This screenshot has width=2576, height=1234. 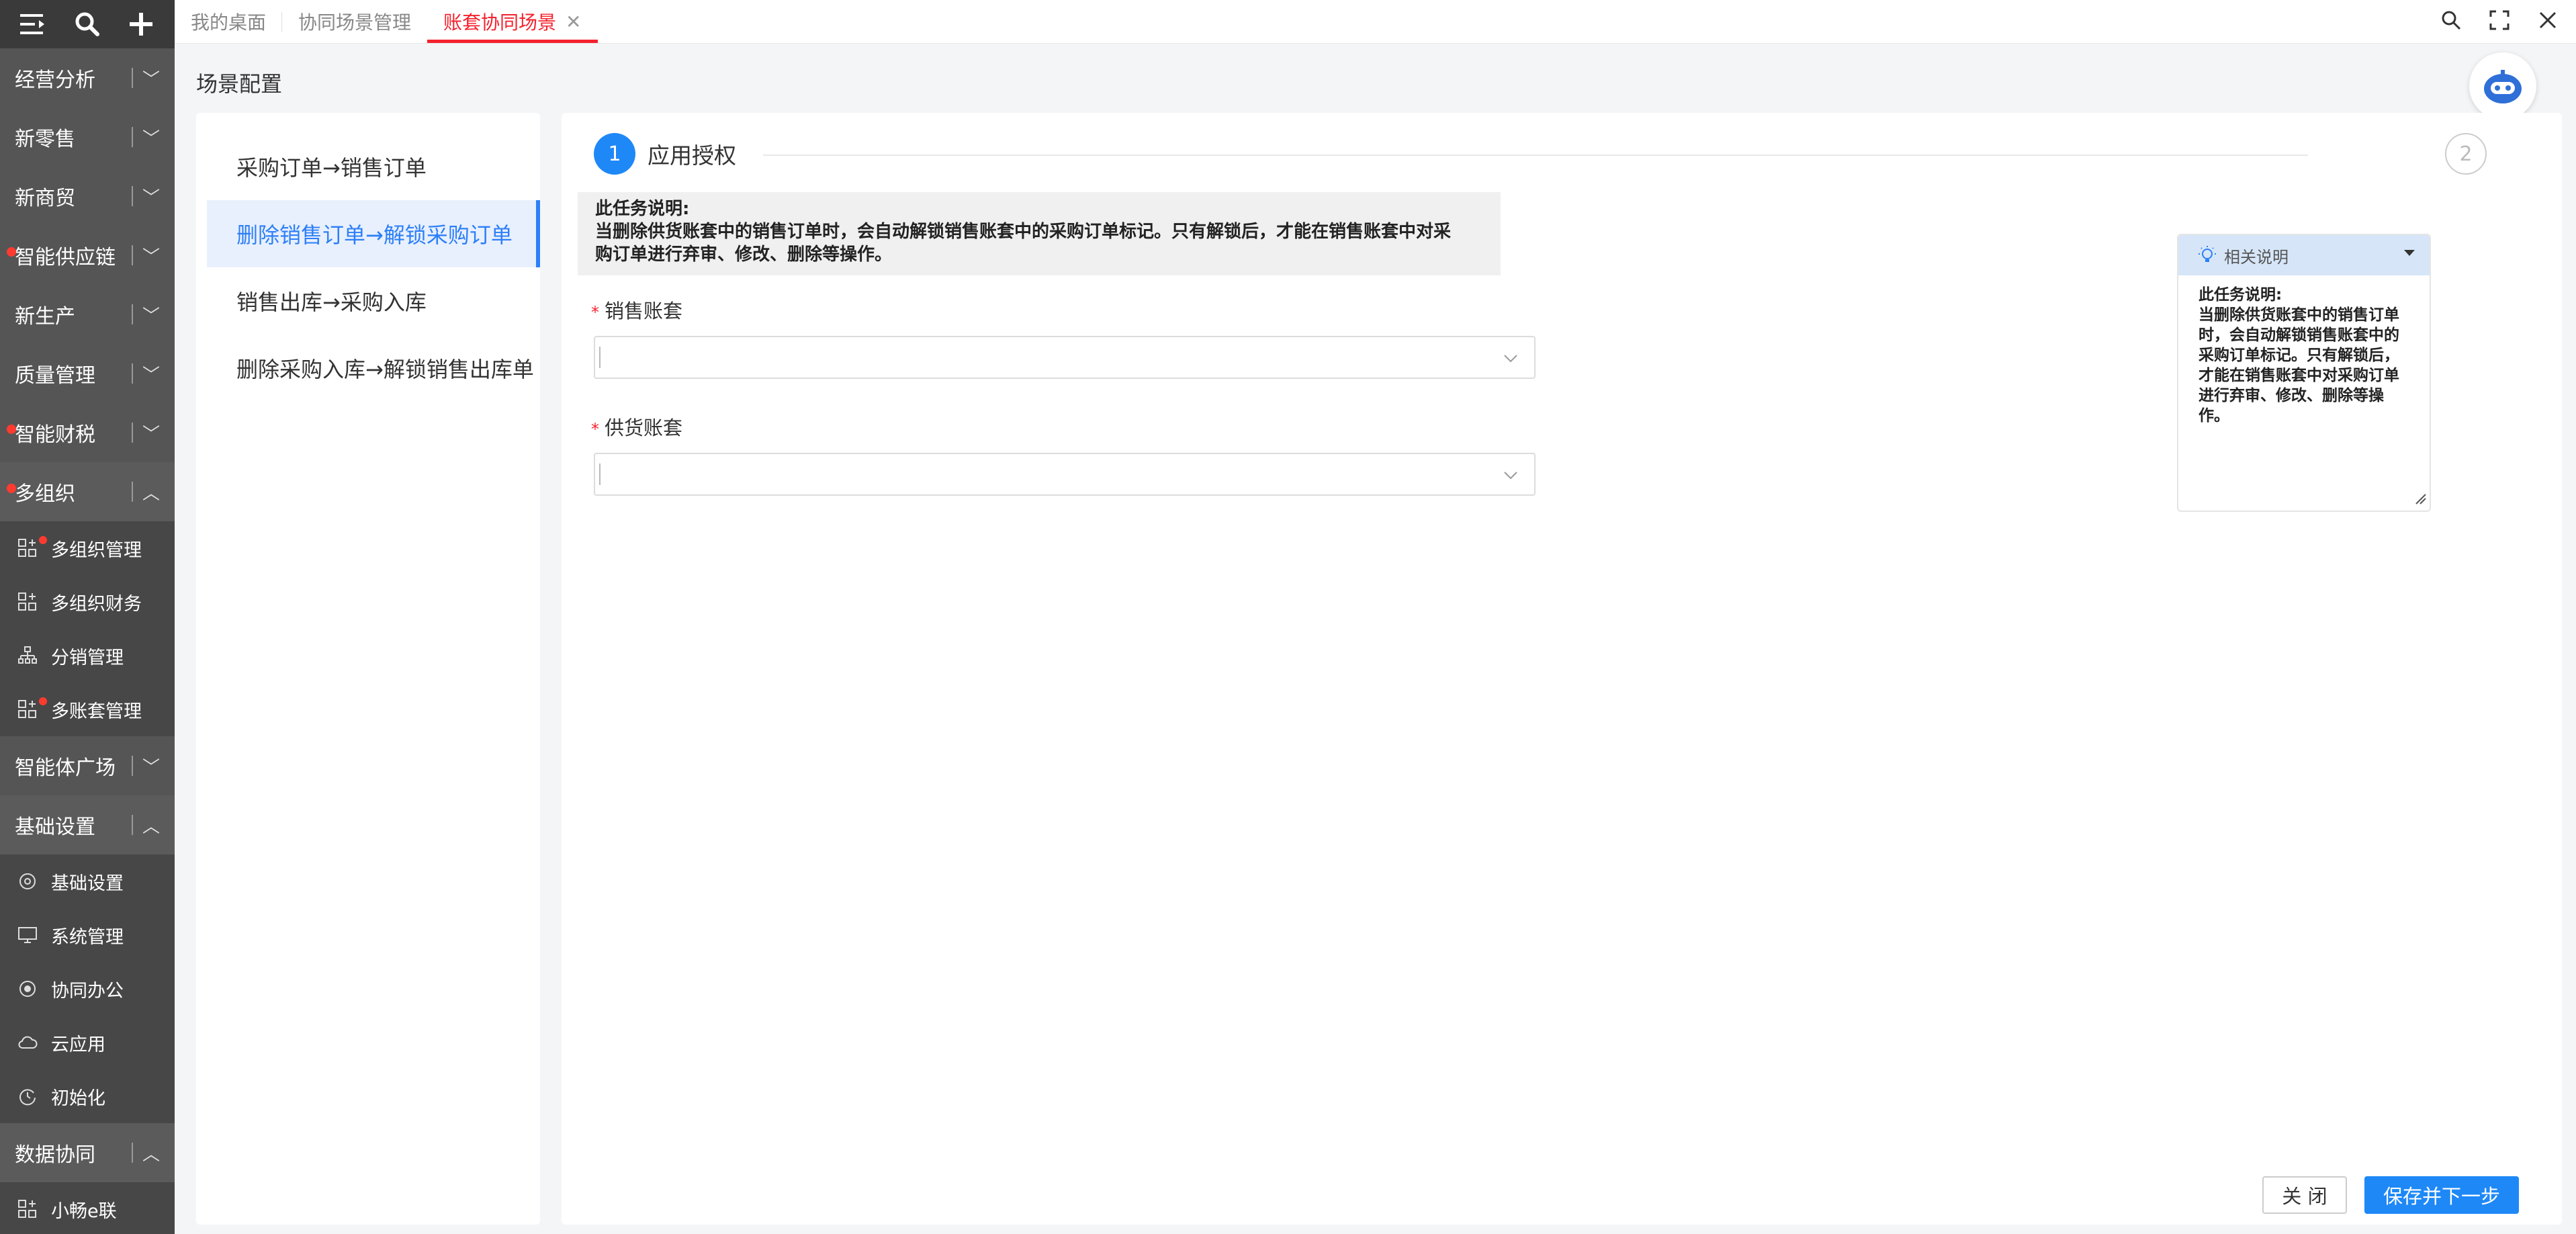 I want to click on help-line: 时，会自动解锁销售账套中的, so click(x=2299, y=335).